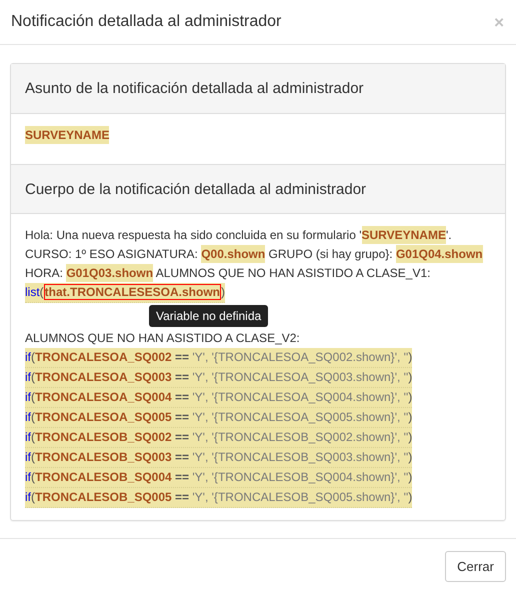  I want to click on variable-name: TRONCALESOB_SQ002, so click(103, 437).